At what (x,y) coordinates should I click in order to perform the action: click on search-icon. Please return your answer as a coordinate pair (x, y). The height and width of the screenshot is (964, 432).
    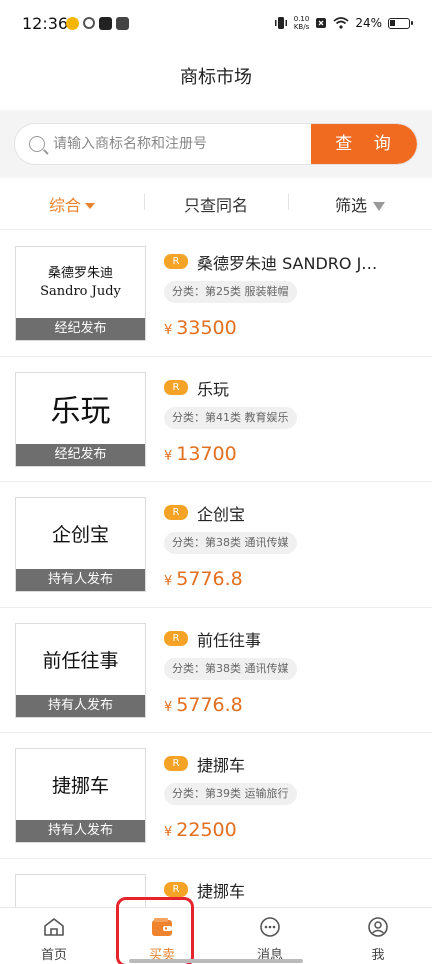
    Looking at the image, I should click on (37, 144).